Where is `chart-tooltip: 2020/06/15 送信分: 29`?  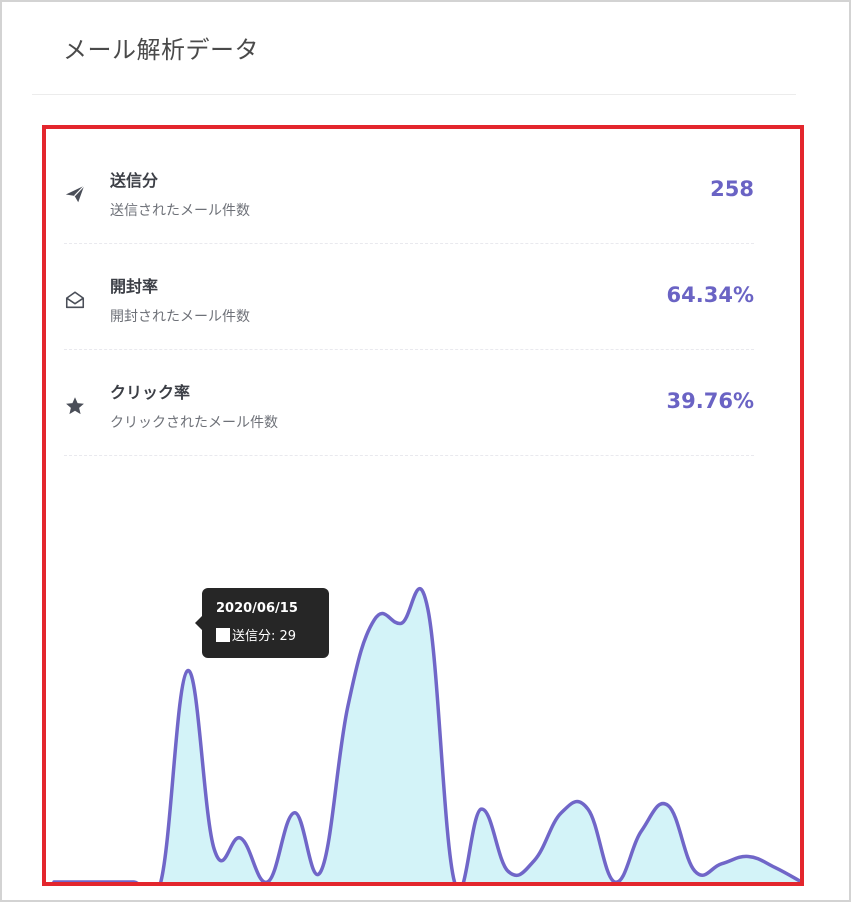 chart-tooltip: 2020/06/15 送信分: 29 is located at coordinates (262, 623).